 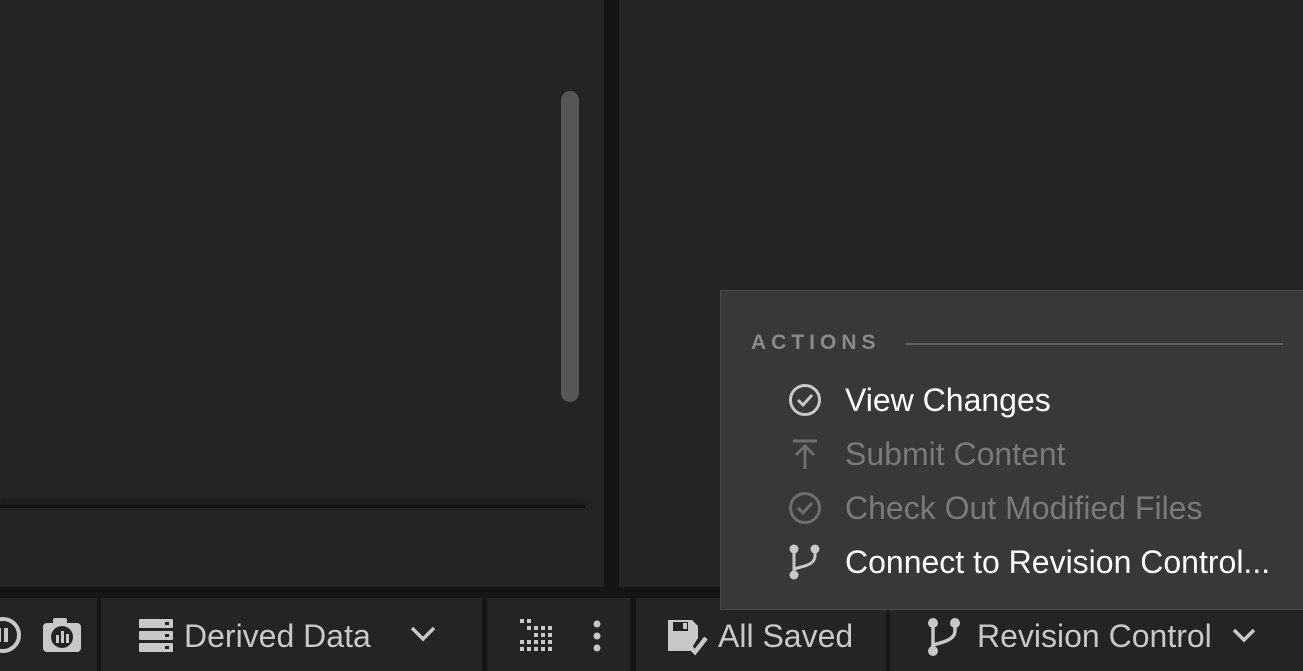 I want to click on menu-item-label: Check Out Modified Files, so click(x=1024, y=507).